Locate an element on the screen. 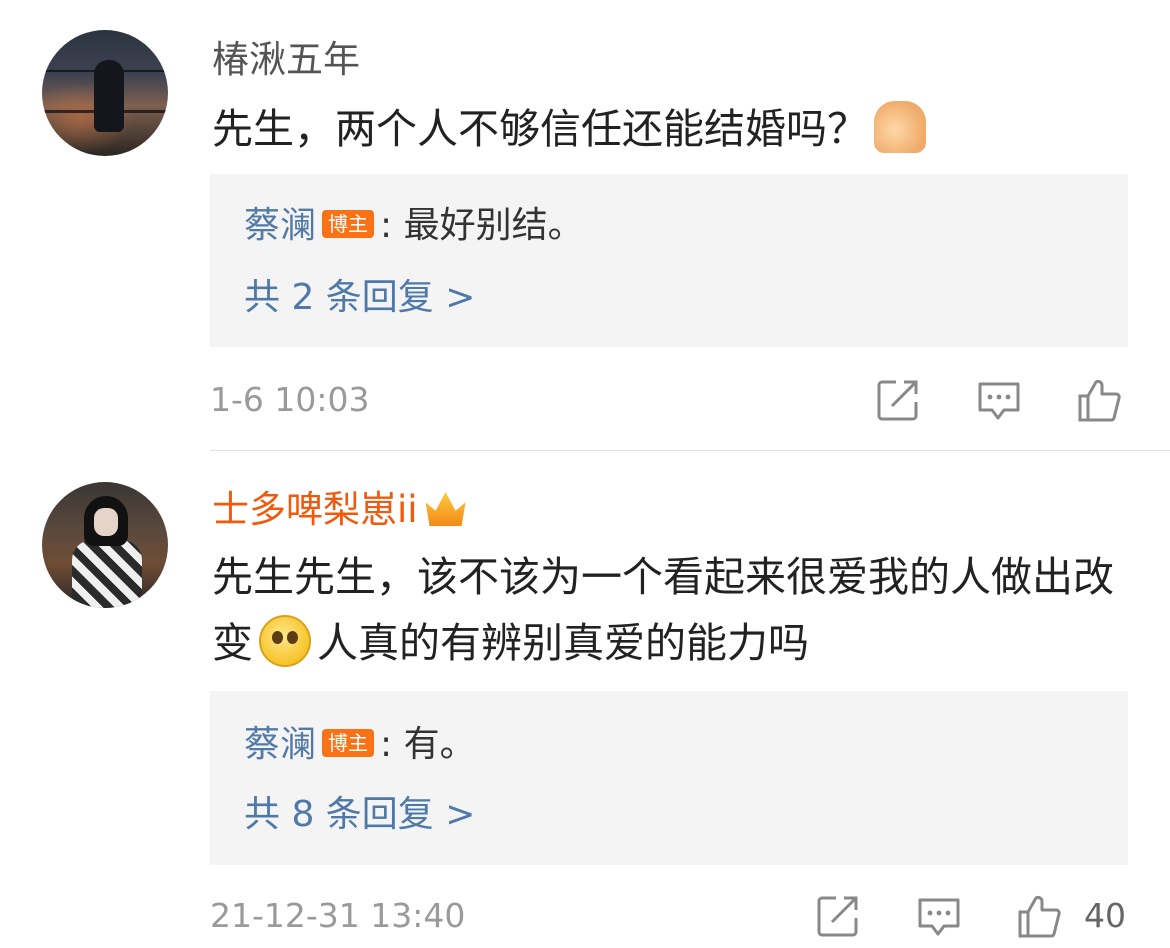 The height and width of the screenshot is (948, 1170). comment-text: 先生，两个人不够信任还能结婚吗？ is located at coordinates (677, 129).